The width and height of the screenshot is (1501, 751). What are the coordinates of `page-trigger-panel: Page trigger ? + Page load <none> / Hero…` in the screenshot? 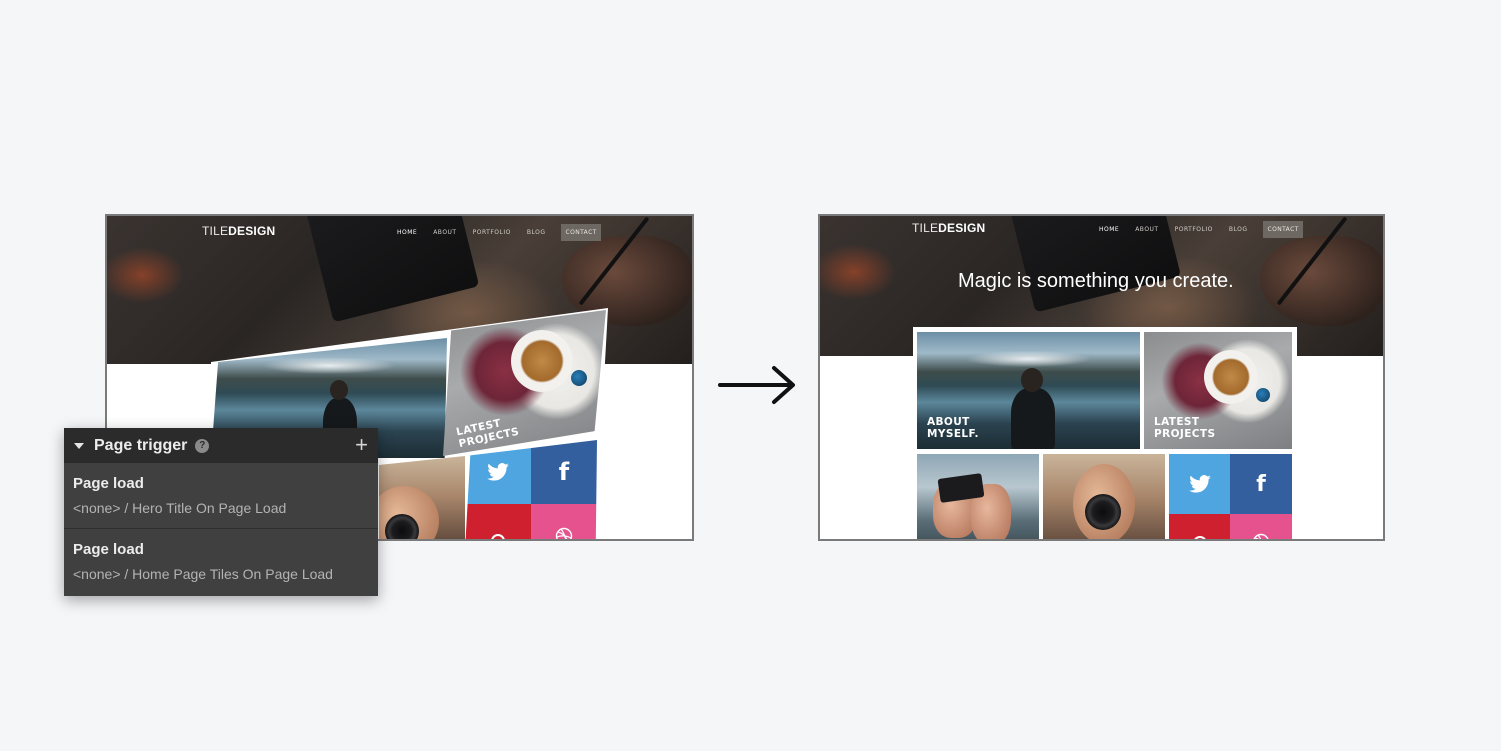 It's located at (221, 512).